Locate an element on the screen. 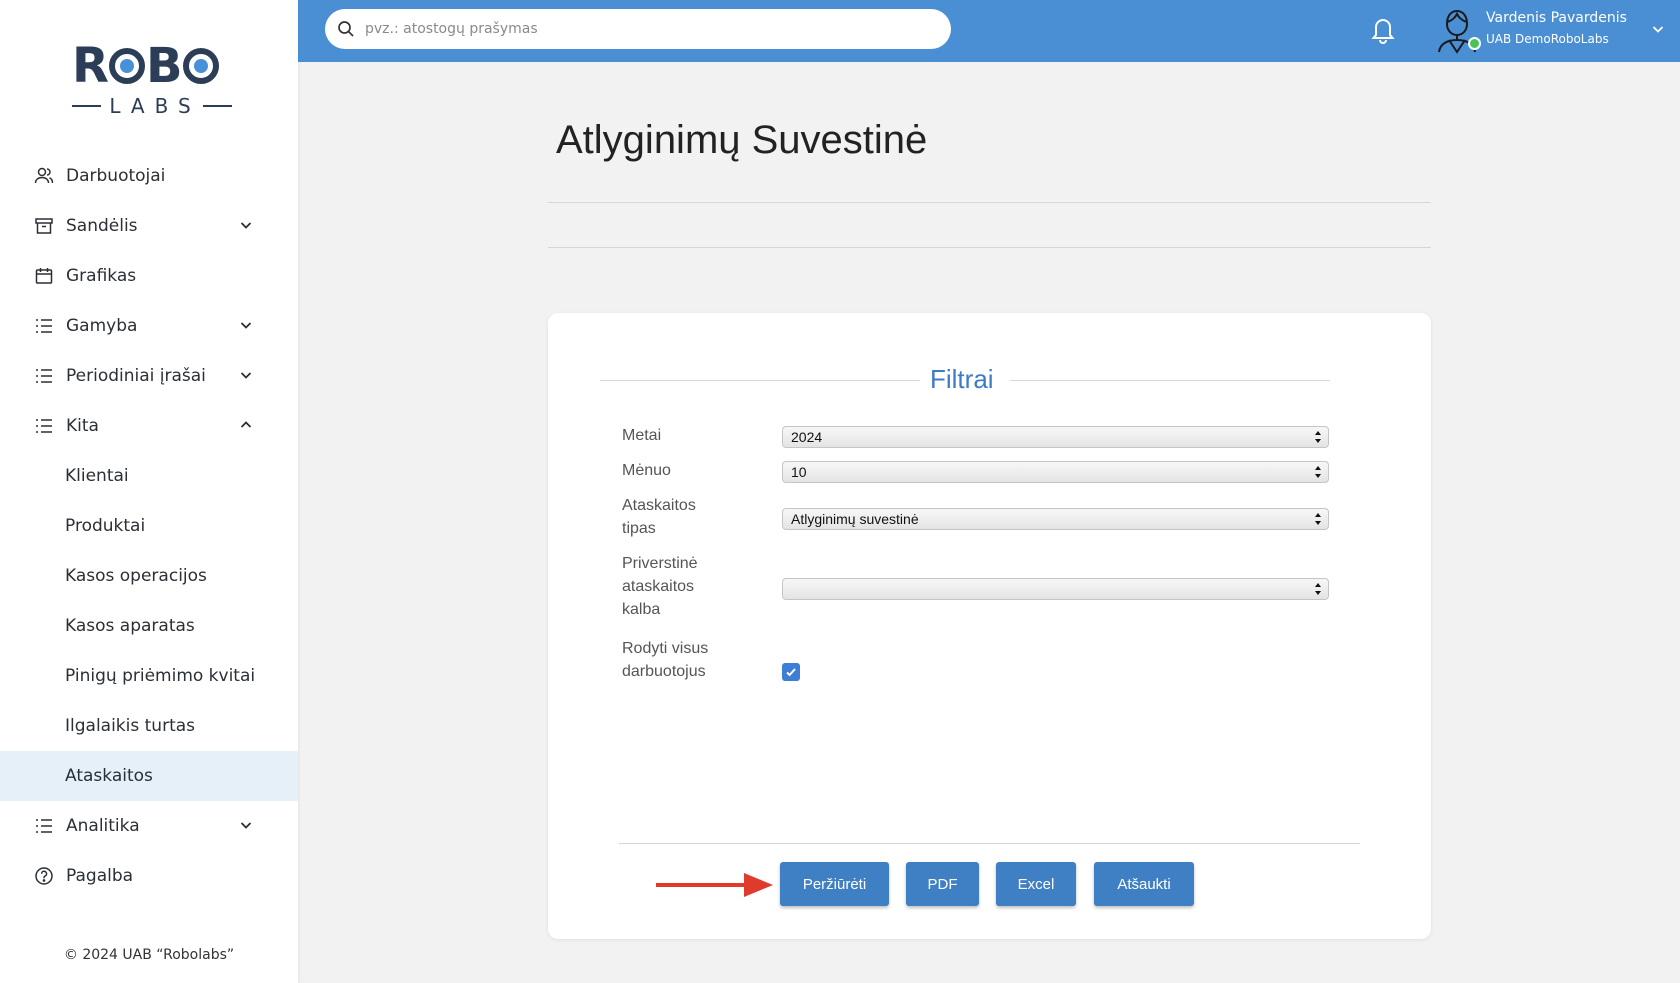  language-select is located at coordinates (1055, 589).